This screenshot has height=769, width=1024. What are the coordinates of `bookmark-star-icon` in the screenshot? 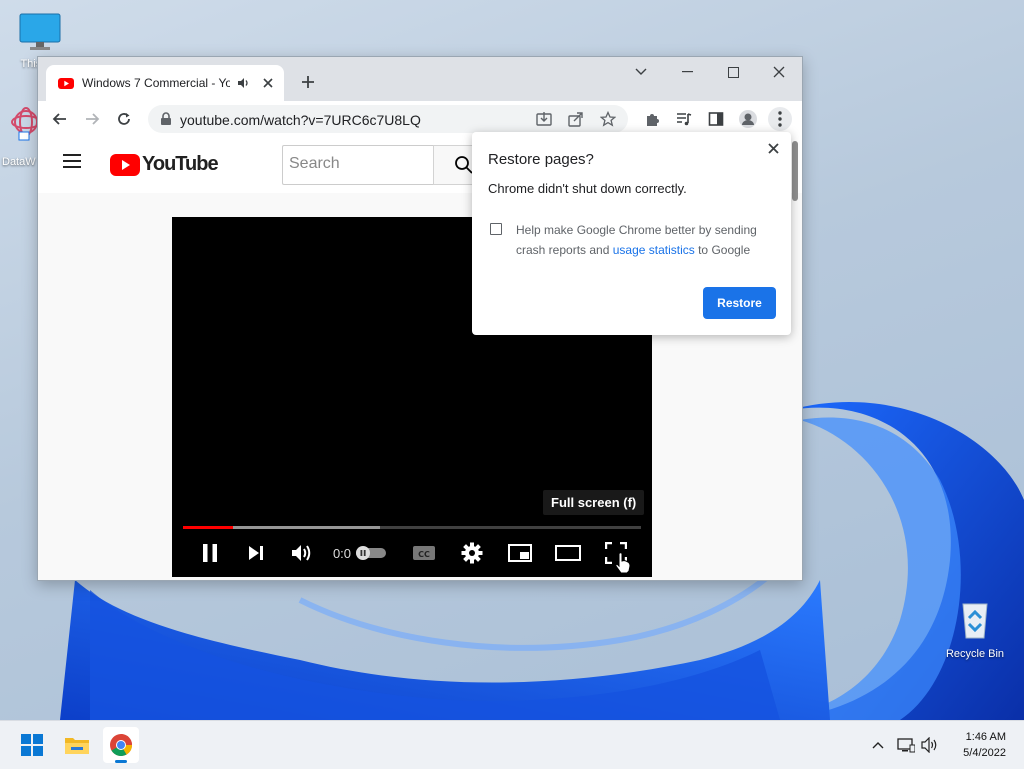 It's located at (608, 119).